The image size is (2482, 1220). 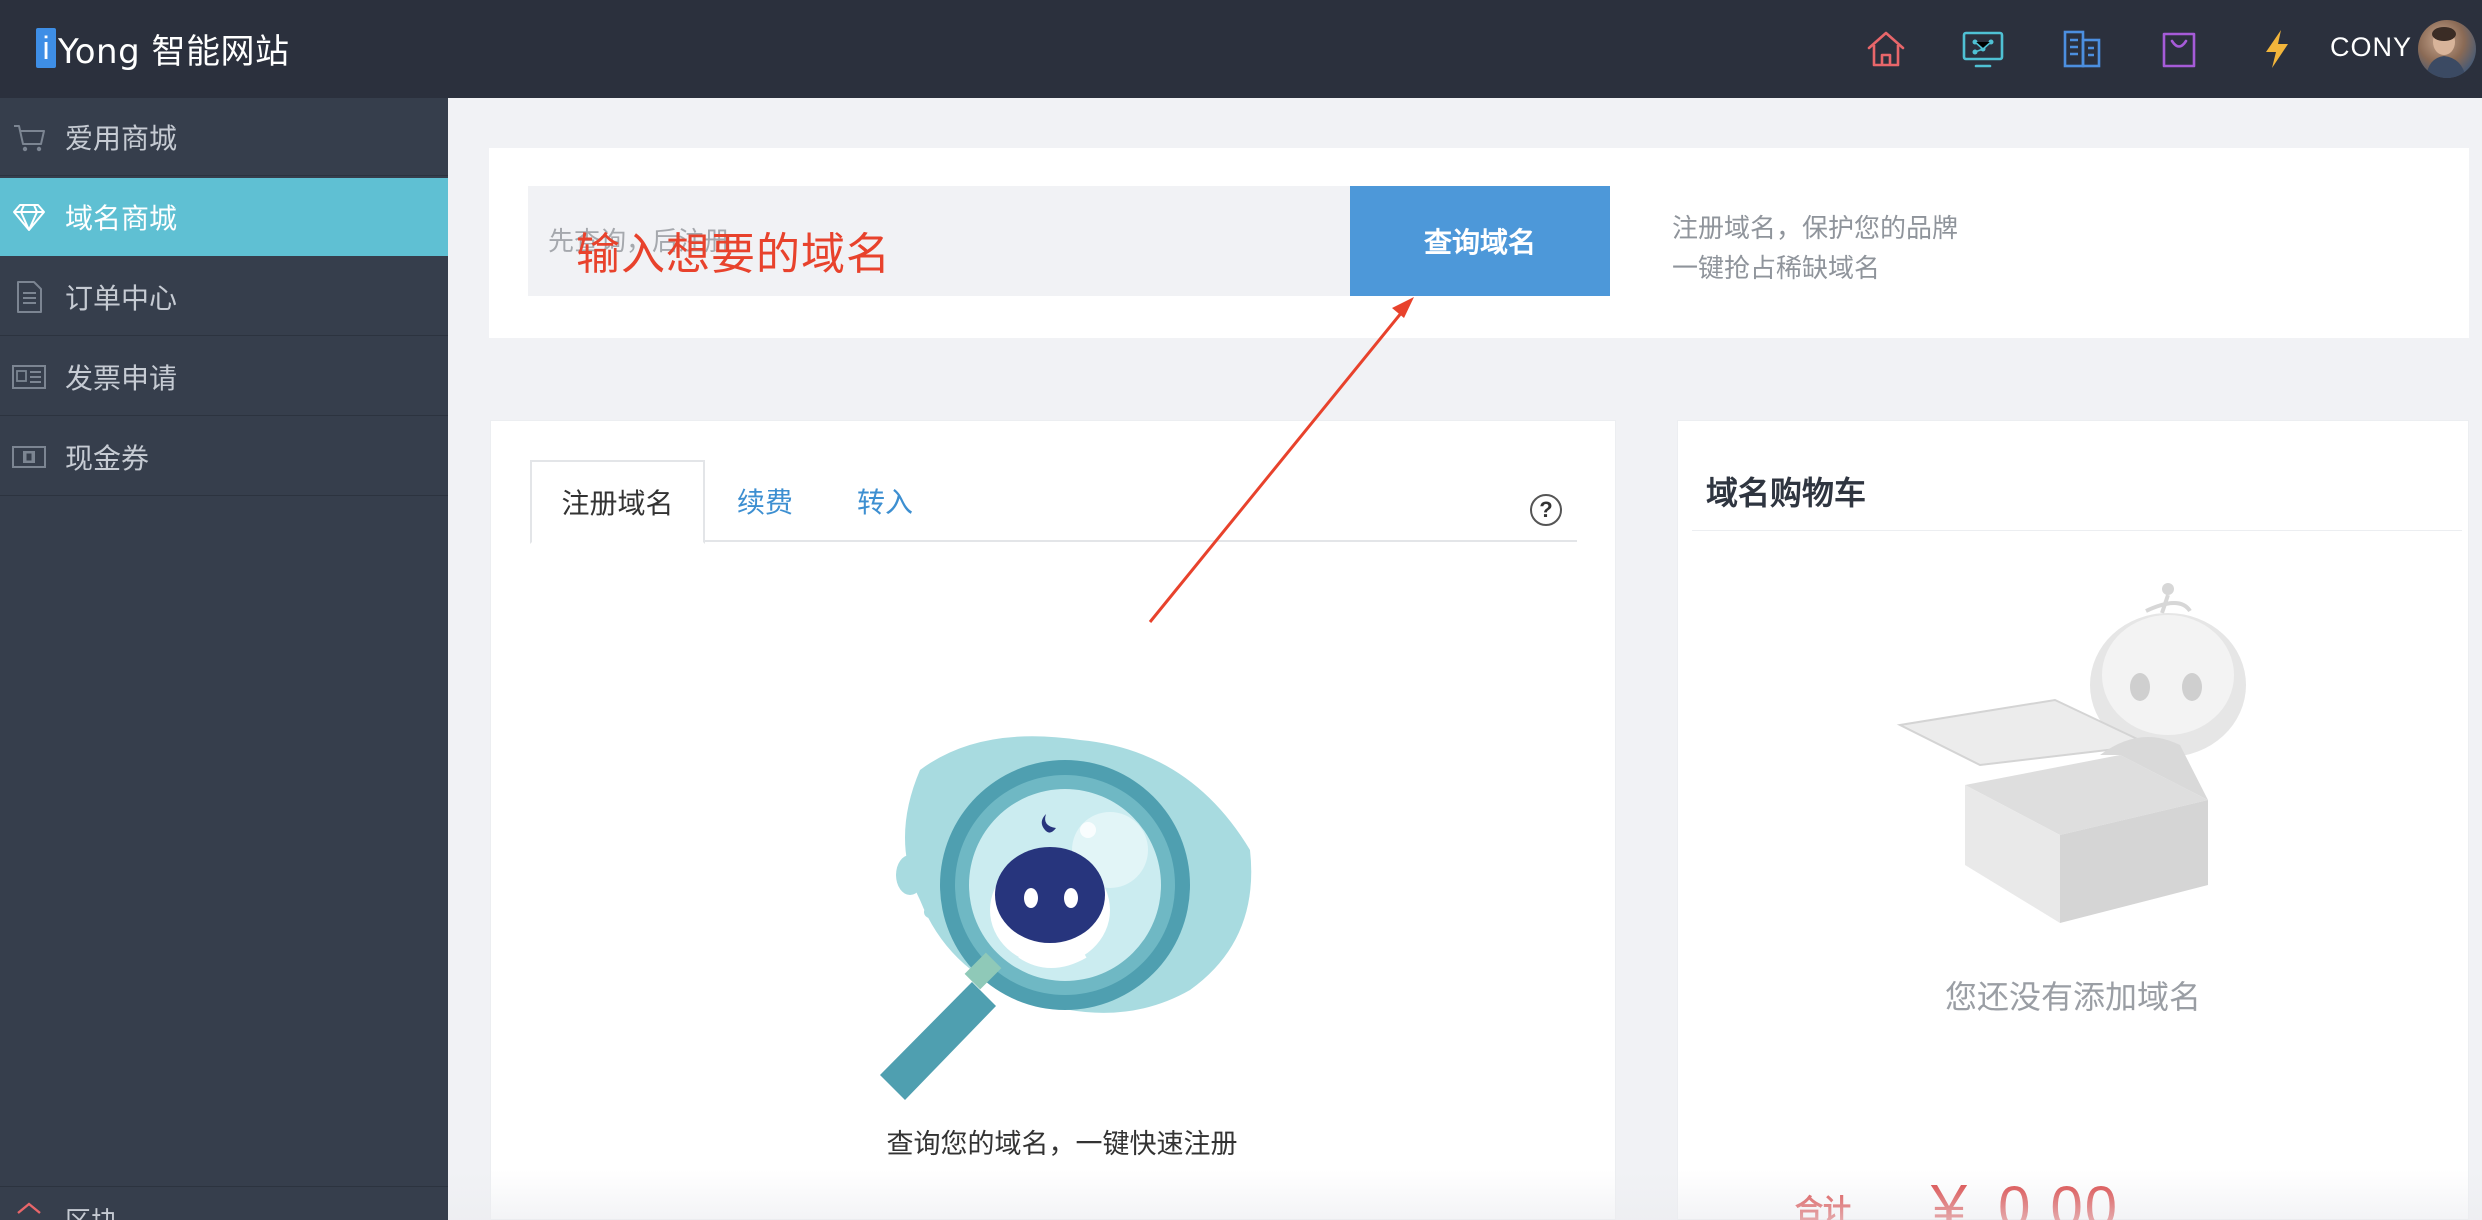 What do you see at coordinates (1062, 1144) in the screenshot?
I see `register-caption: 查询您的域名，一键快速注册` at bounding box center [1062, 1144].